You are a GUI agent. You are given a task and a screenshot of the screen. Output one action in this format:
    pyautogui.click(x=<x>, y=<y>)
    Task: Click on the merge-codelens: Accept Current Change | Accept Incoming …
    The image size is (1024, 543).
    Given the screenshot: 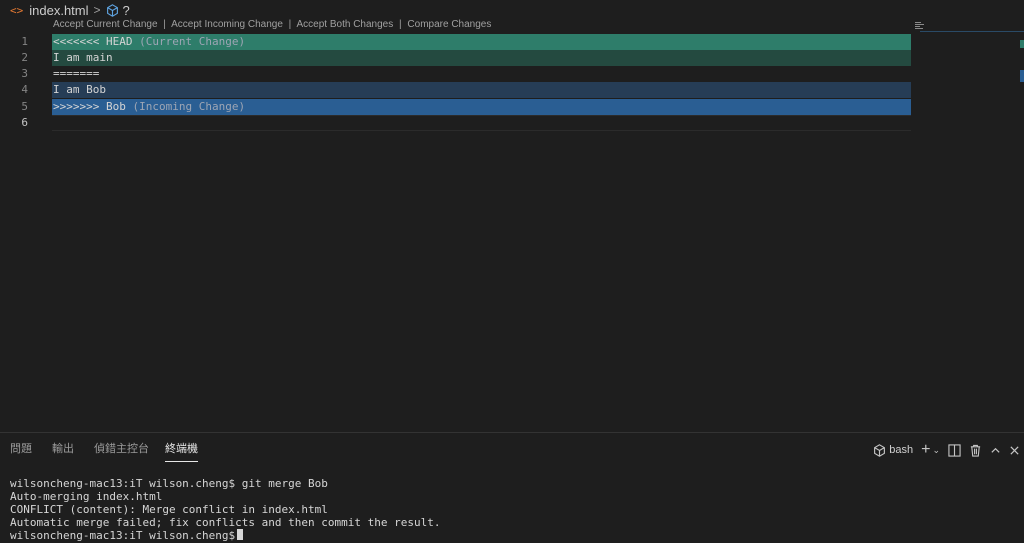 What is the action you would take?
    pyautogui.click(x=272, y=24)
    